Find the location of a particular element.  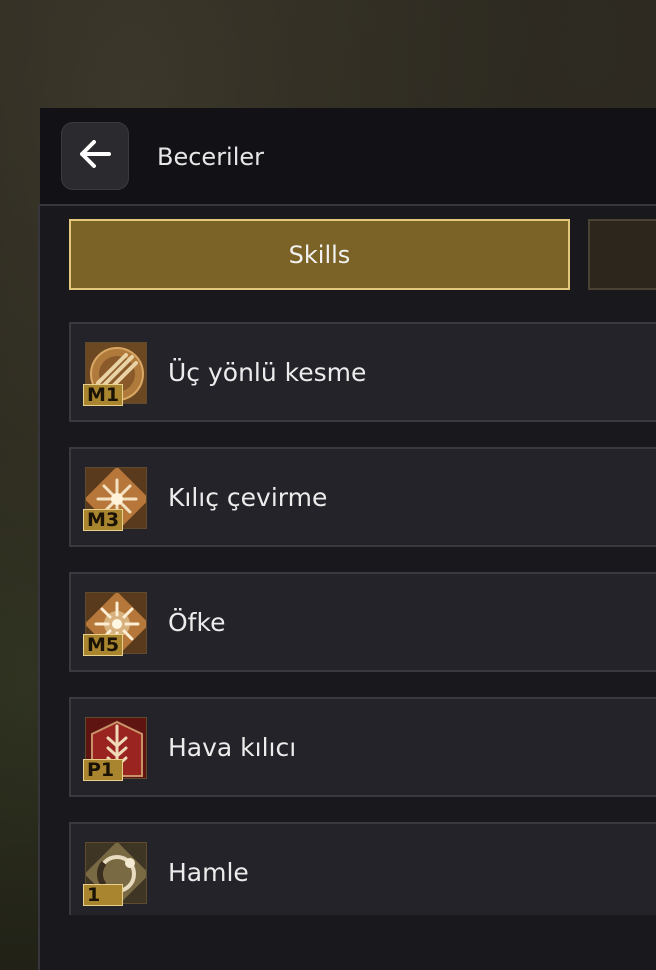

arrow-left-icon is located at coordinates (95, 156).